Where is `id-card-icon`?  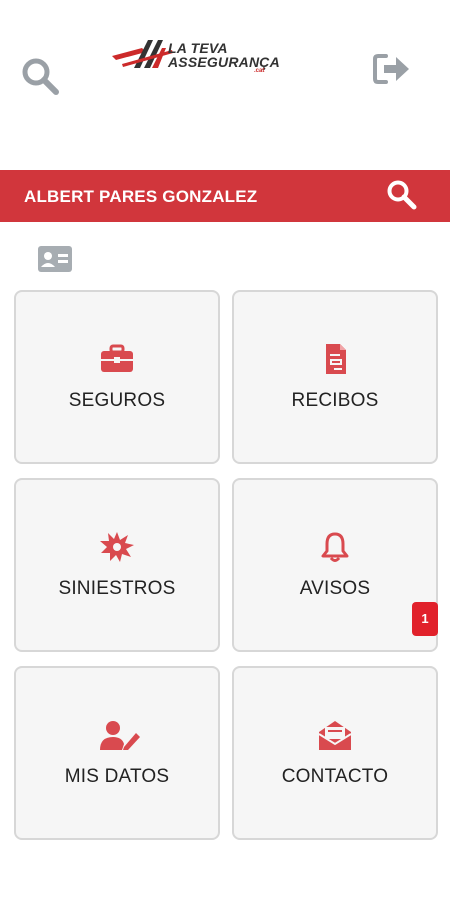 id-card-icon is located at coordinates (55, 259).